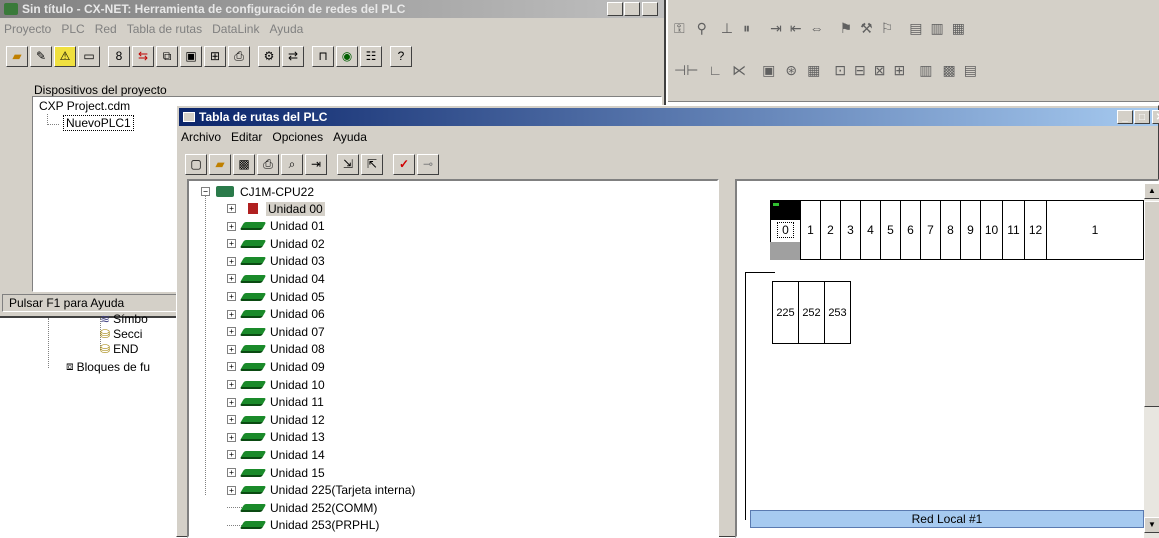 This screenshot has width=1159, height=538. I want to click on tree-unit-item: + Unidad 12, so click(276, 419).